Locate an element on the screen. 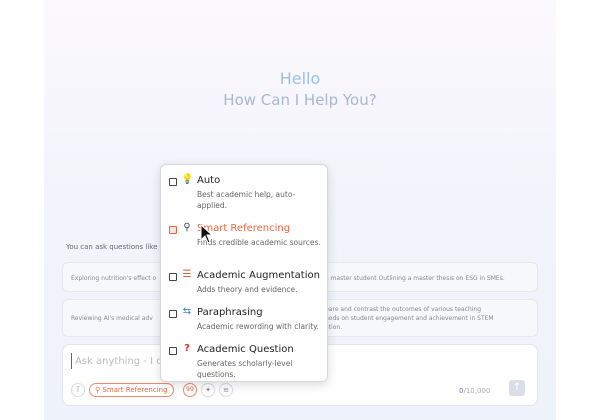 Image resolution: width=600 pixels, height=420 pixels. mode-option-auto: 💡 Auto Best academic help, auto-applied. is located at coordinates (245, 189).